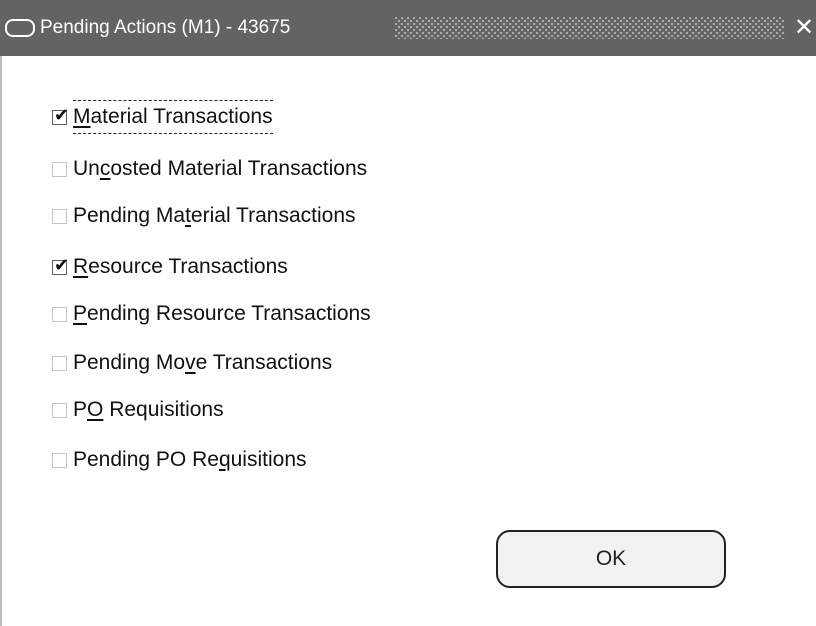 This screenshot has width=816, height=626. I want to click on title-bar-pattern, so click(590, 28).